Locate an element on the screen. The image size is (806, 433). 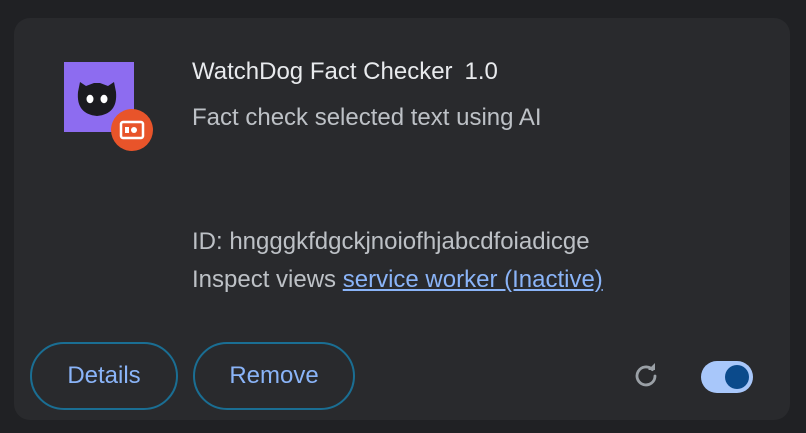
unpacked-extension-badge-icon is located at coordinates (132, 130).